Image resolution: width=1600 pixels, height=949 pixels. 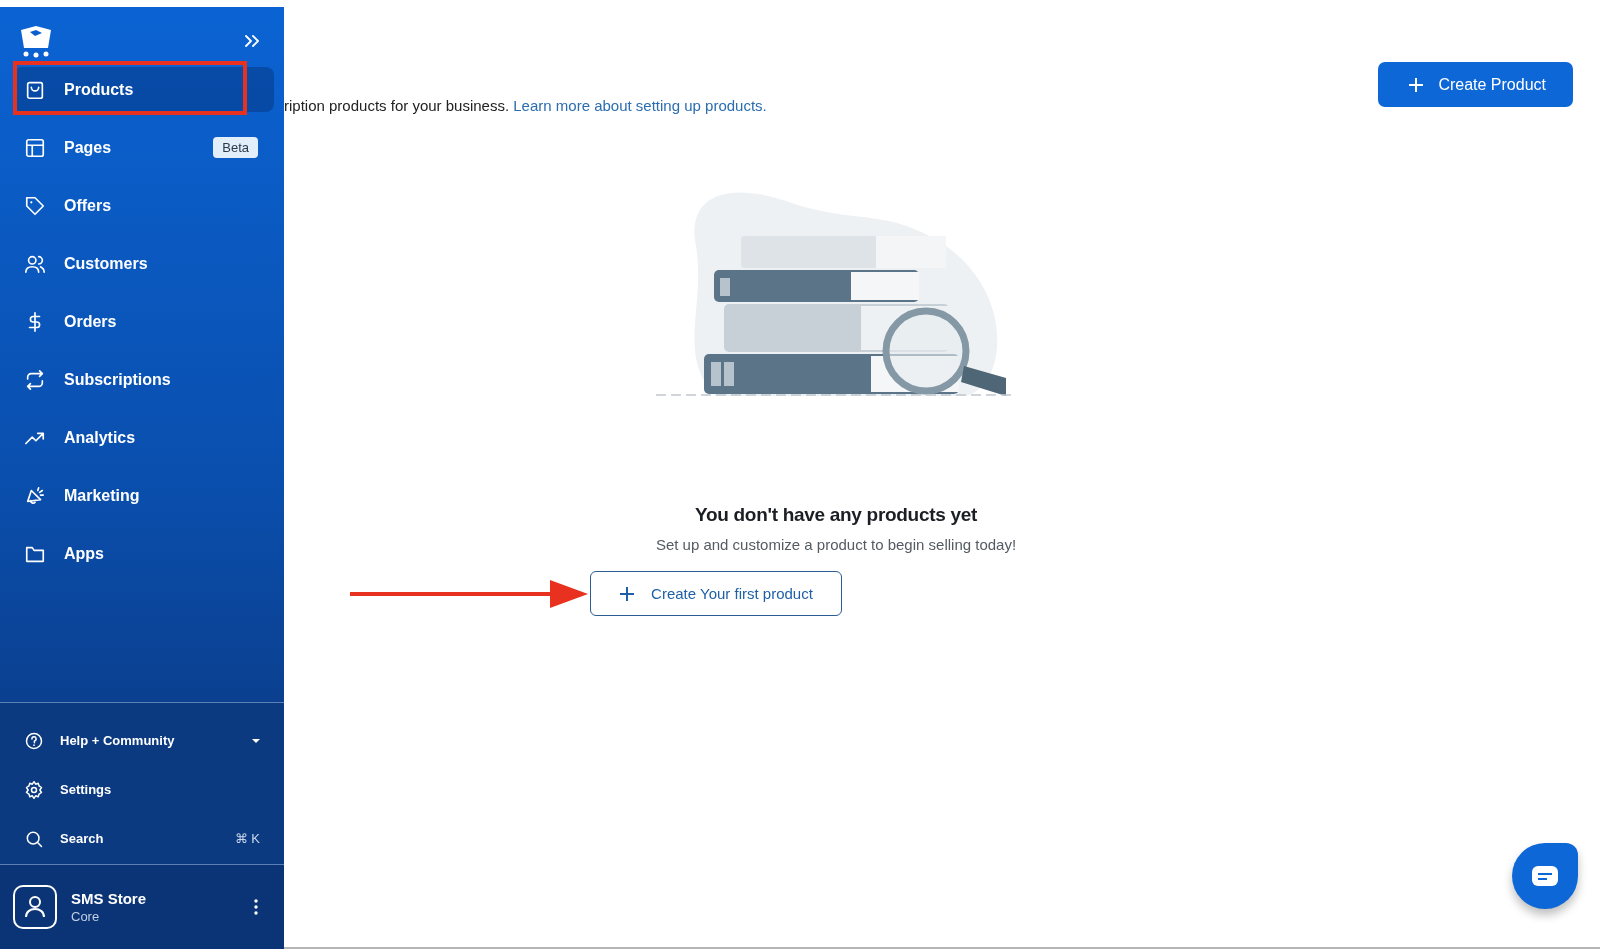 I want to click on sidebar-item: Customers, so click(x=144, y=263).